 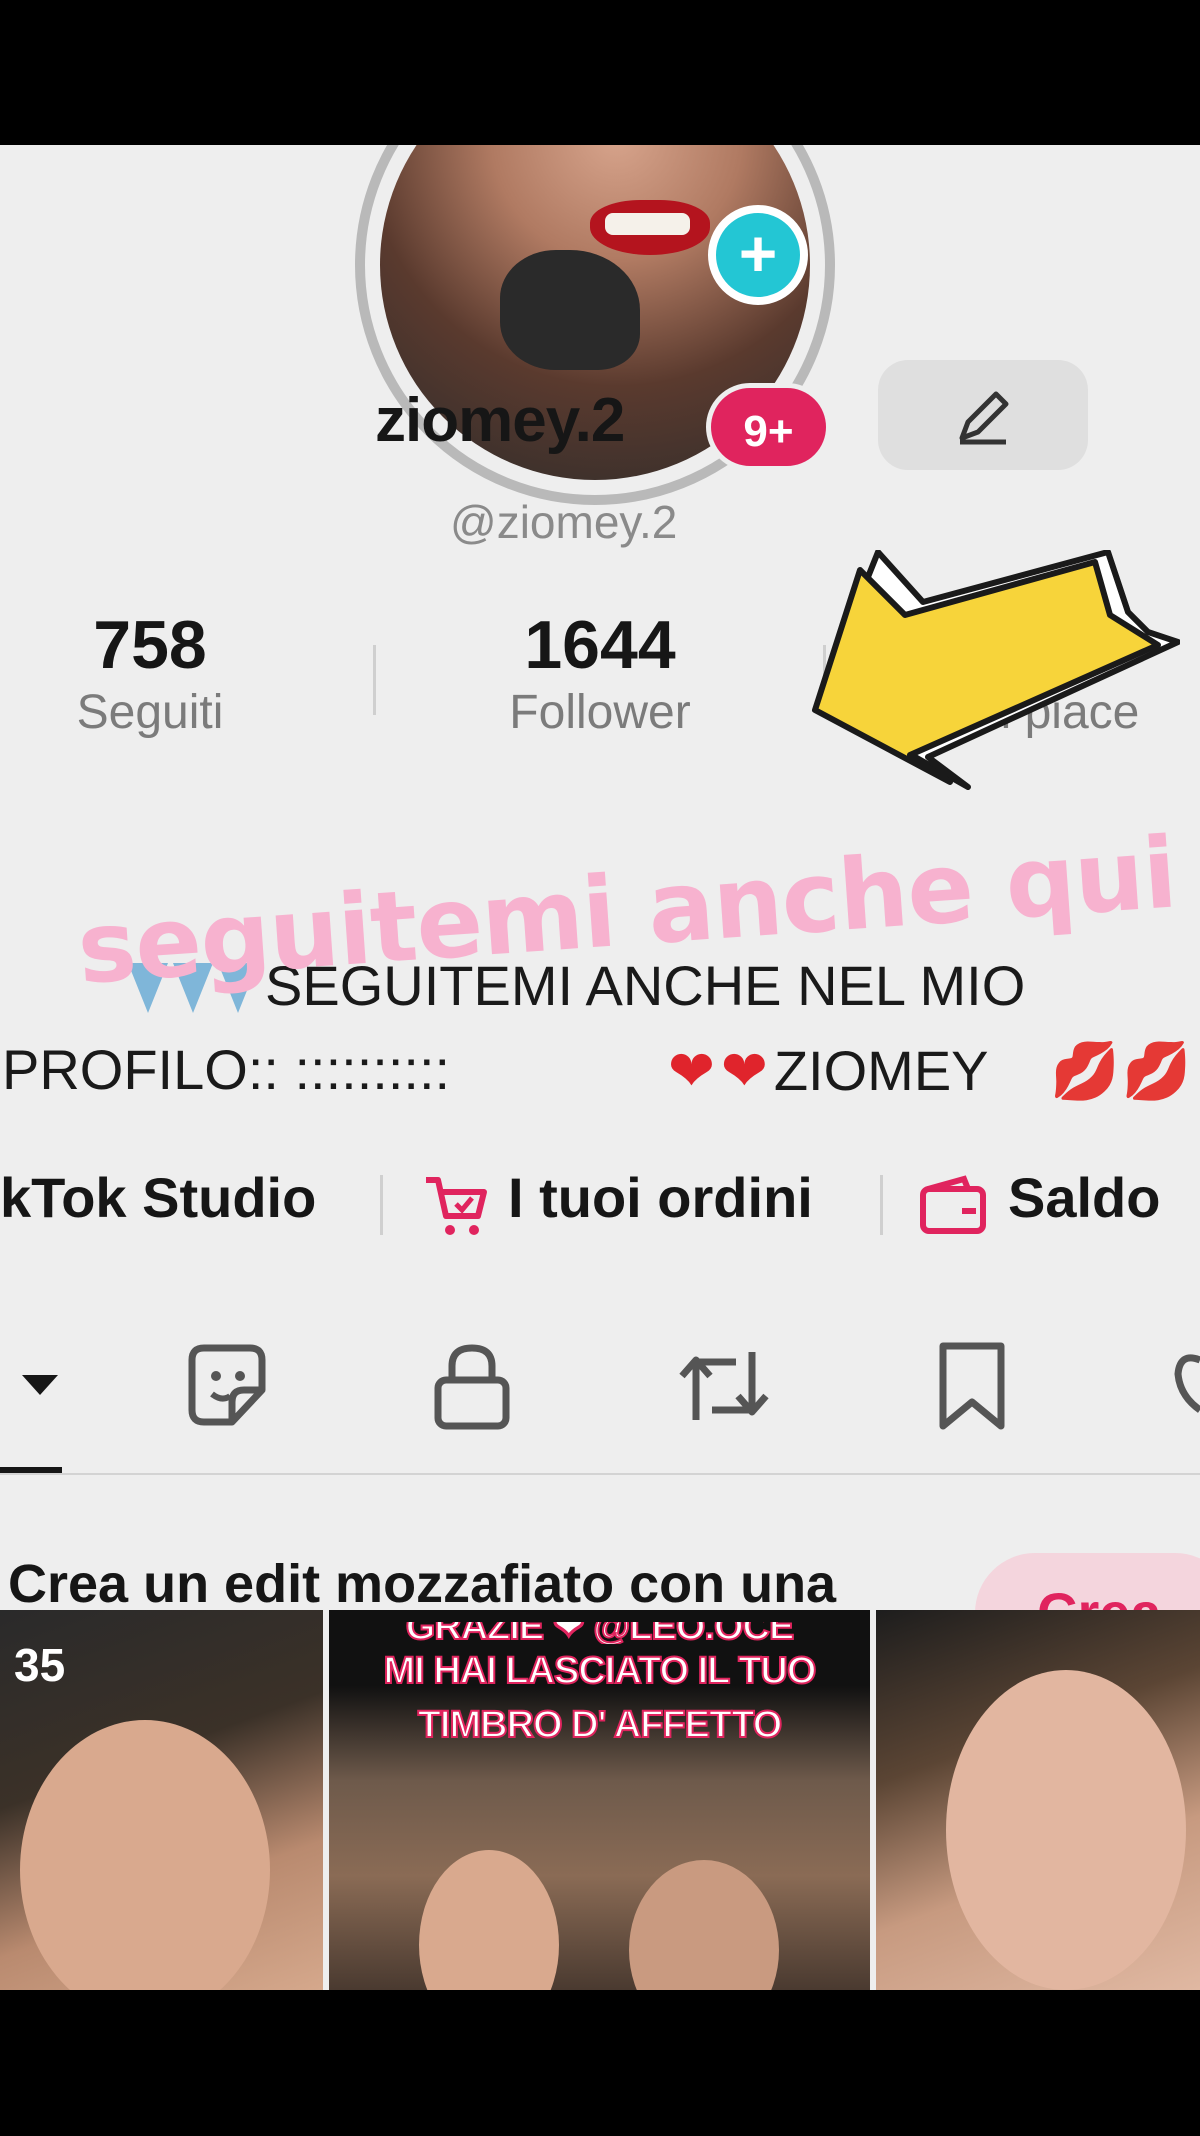 I want to click on video-thumbnail, so click(x=1038, y=1800).